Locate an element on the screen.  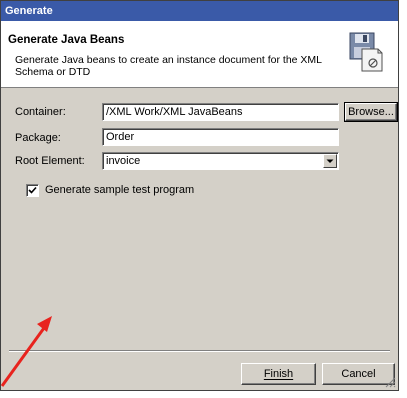
root-element-value: invoice is located at coordinates (123, 161).